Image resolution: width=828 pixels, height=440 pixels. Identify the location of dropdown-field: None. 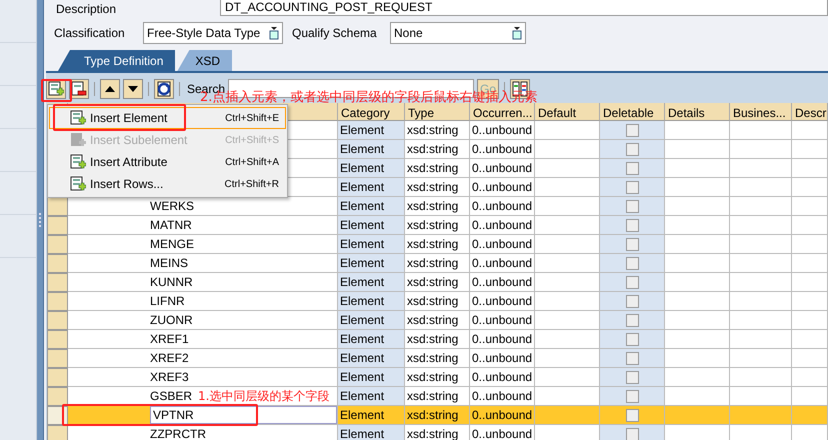
(458, 33).